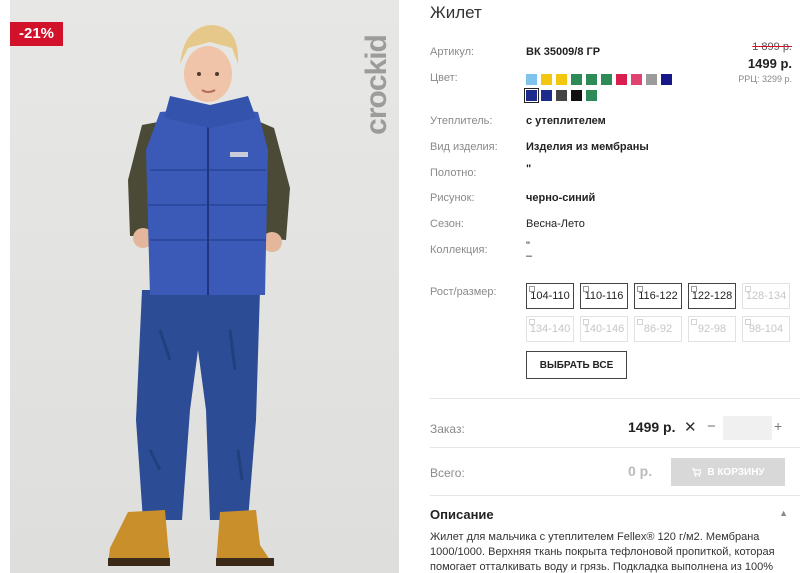  Describe the element at coordinates (566, 121) in the screenshot. I see `insulation-value: с утеплителем` at that location.